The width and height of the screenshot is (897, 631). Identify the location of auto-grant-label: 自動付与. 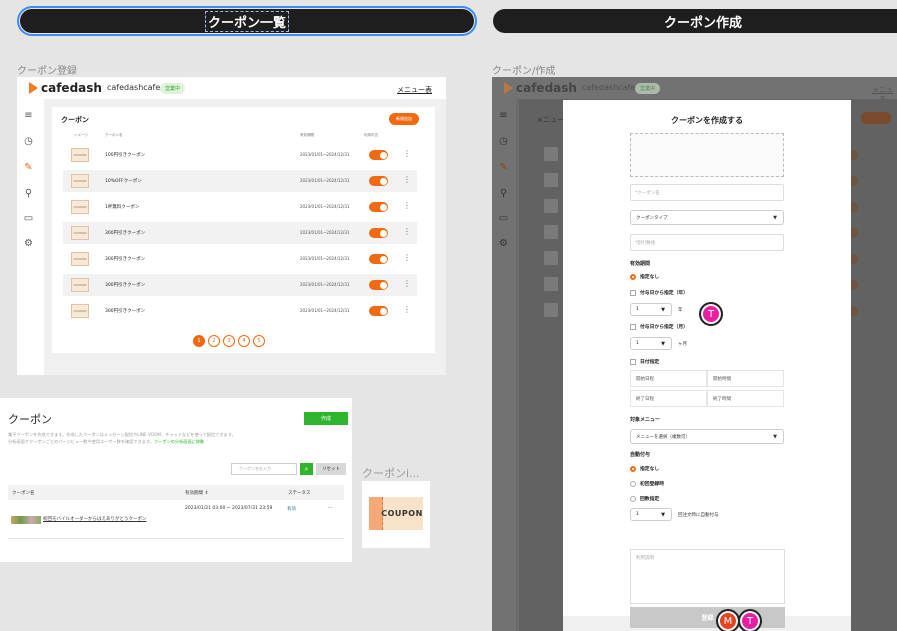
(640, 455).